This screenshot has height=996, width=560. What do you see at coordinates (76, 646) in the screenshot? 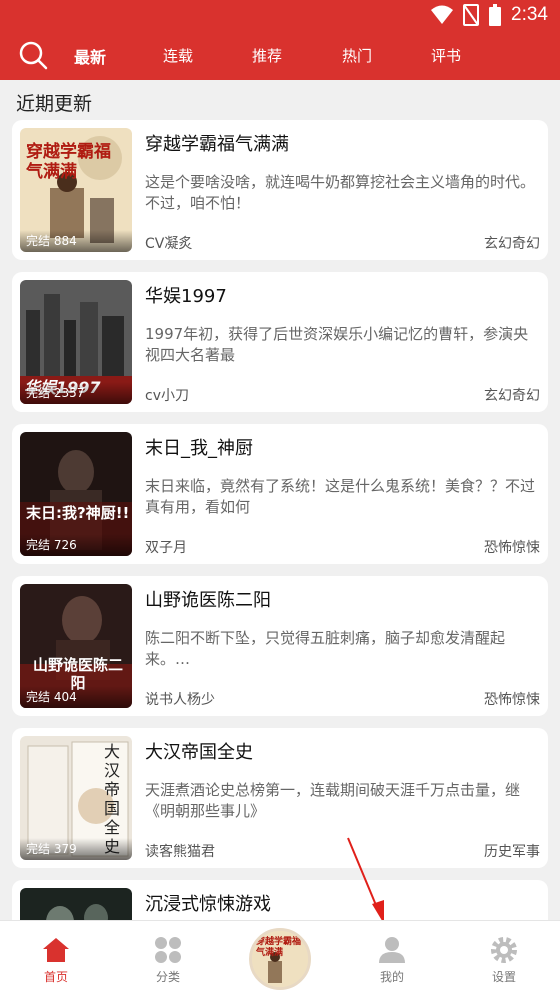
I see `book-cover: 山野诡医陈二阳 完结 404` at bounding box center [76, 646].